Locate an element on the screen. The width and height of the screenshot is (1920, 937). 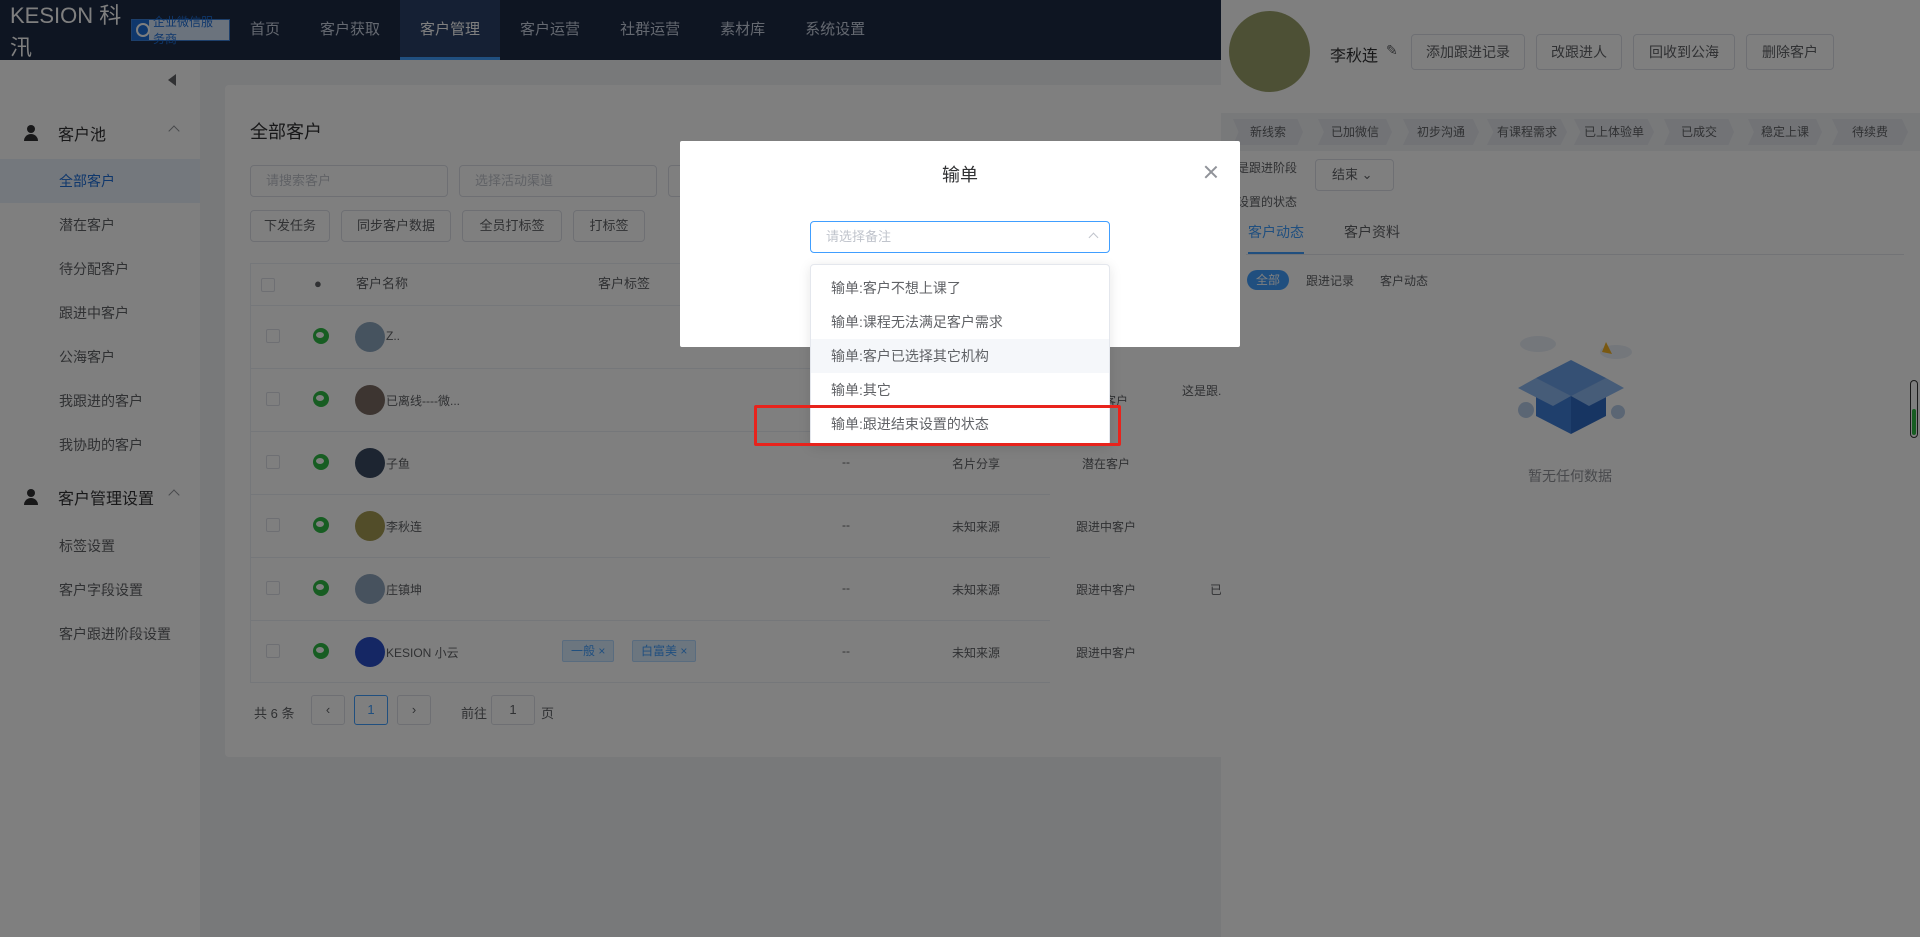
dialog-title: 输单 is located at coordinates (960, 175).